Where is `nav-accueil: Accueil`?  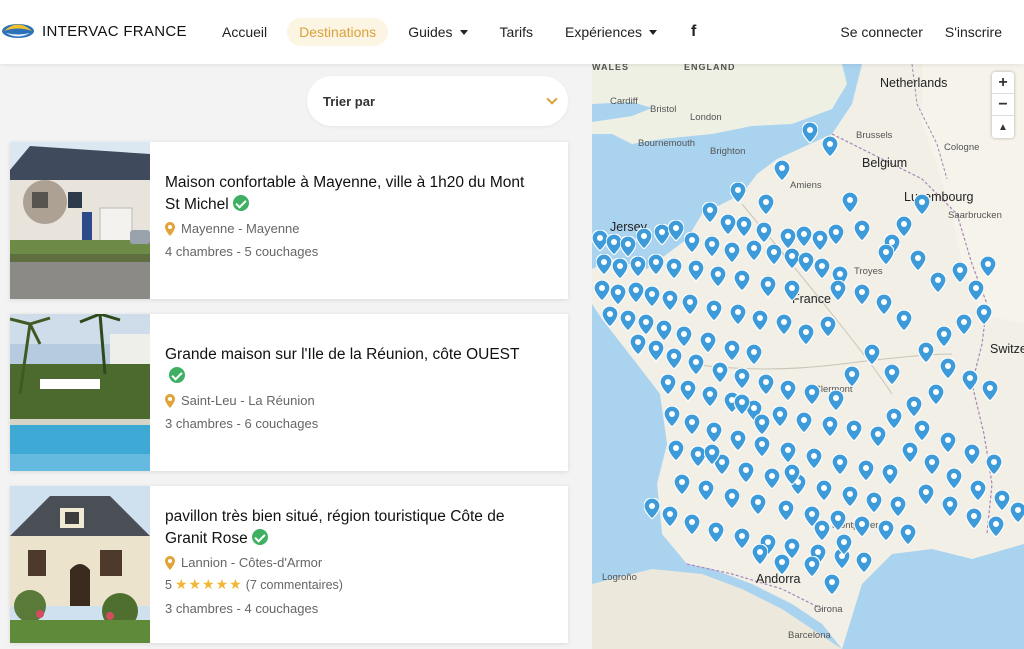 nav-accueil: Accueil is located at coordinates (244, 32).